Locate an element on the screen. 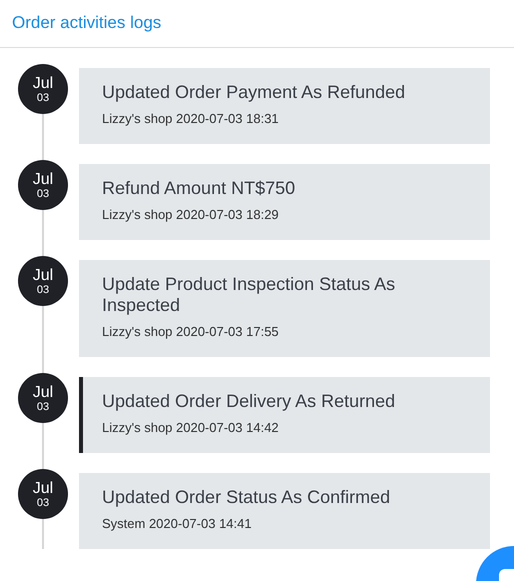 This screenshot has width=514, height=581. activity-meta: Lizzy's shop 2020-07-03 14:42 is located at coordinates (191, 428).